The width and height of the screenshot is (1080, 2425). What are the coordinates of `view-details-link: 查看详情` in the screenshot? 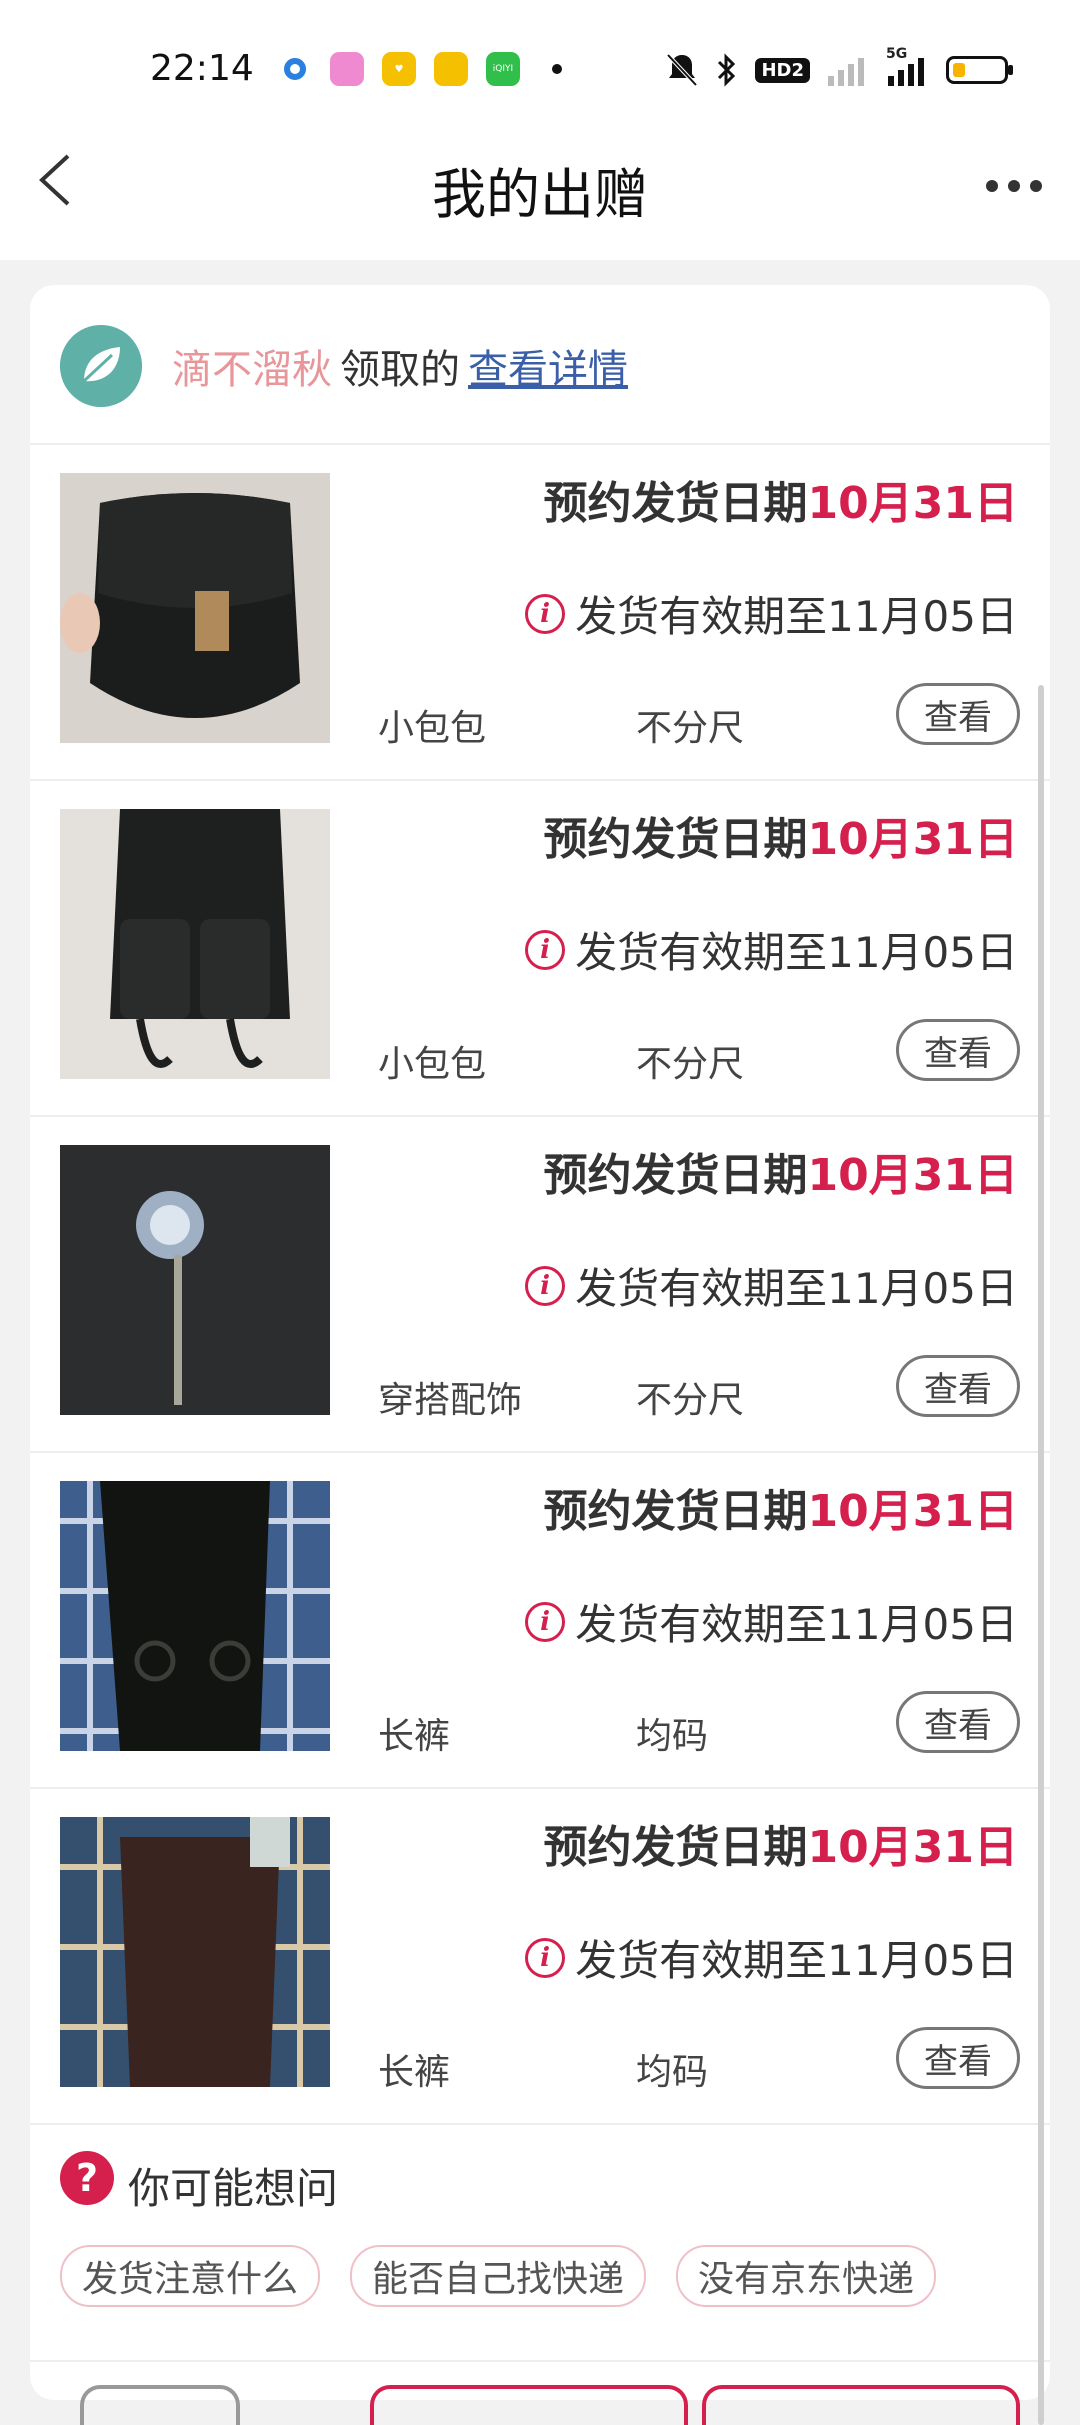 It's located at (548, 370).